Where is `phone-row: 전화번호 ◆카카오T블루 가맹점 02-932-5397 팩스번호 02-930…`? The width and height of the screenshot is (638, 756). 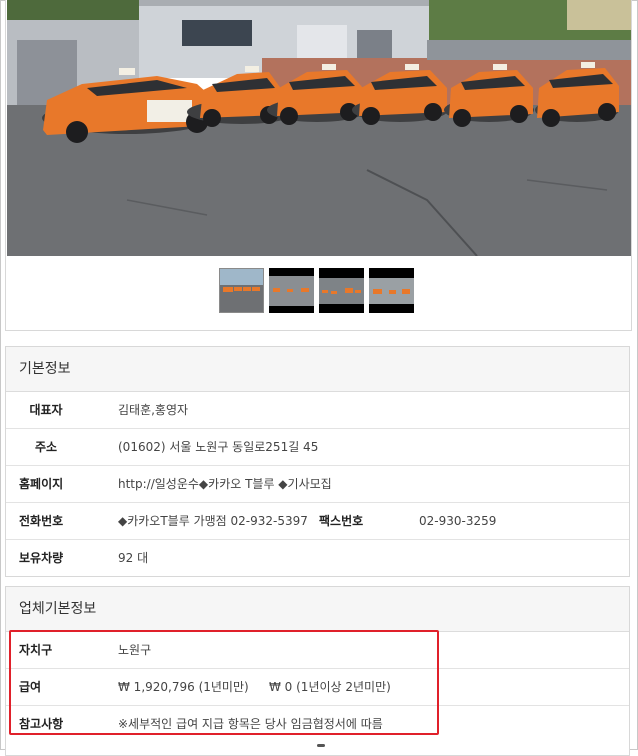 phone-row: 전화번호 ◆카카오T블루 가맹점 02-932-5397 팩스번호 02-930… is located at coordinates (317, 521).